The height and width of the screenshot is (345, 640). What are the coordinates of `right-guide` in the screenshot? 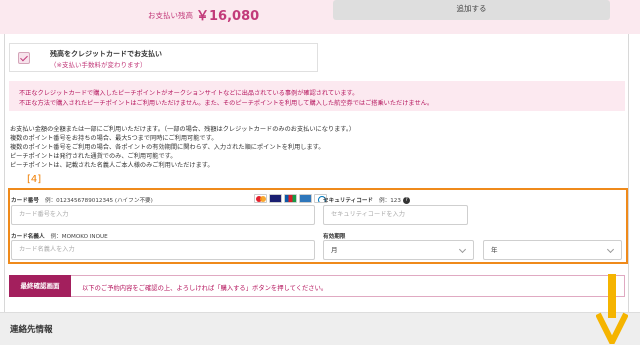 It's located at (628, 173).